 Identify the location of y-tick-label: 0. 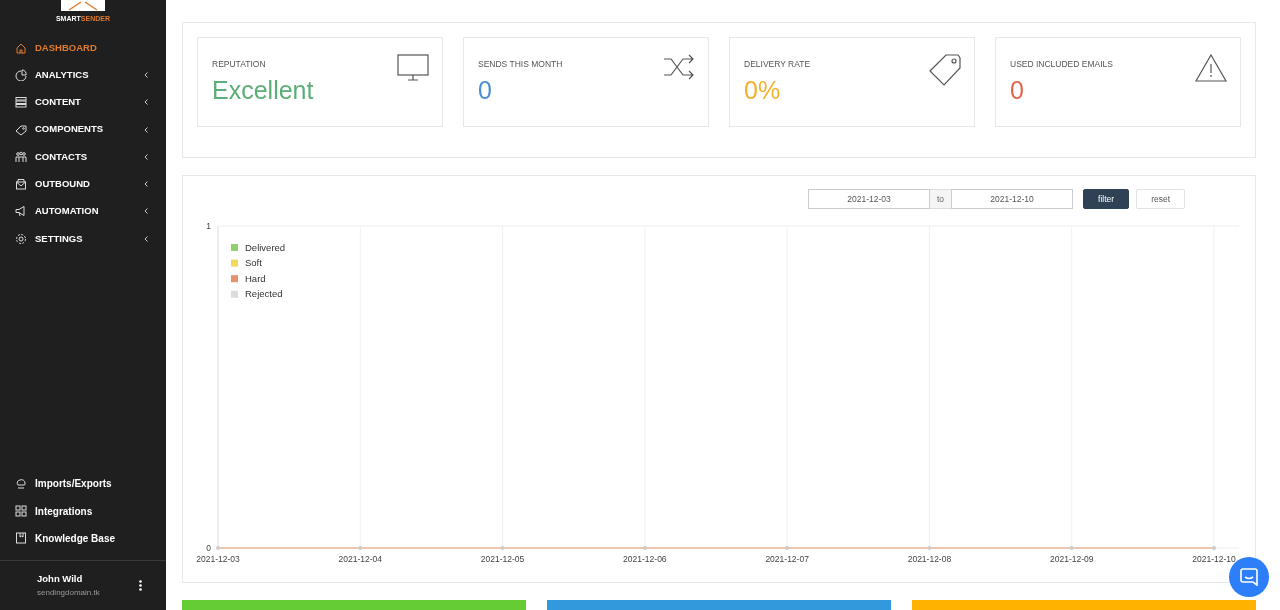
(208, 548).